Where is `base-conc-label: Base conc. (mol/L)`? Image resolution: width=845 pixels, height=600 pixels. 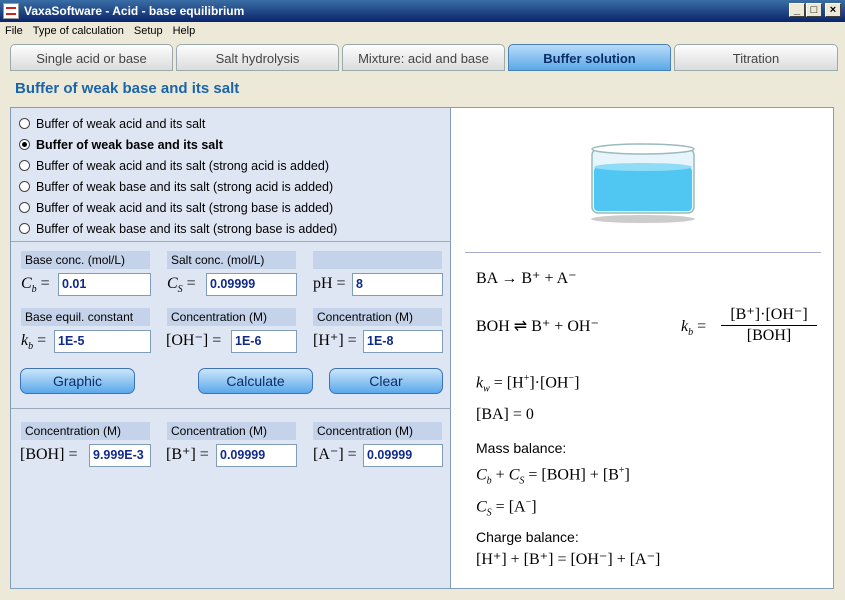 base-conc-label: Base conc. (mol/L) is located at coordinates (85, 260).